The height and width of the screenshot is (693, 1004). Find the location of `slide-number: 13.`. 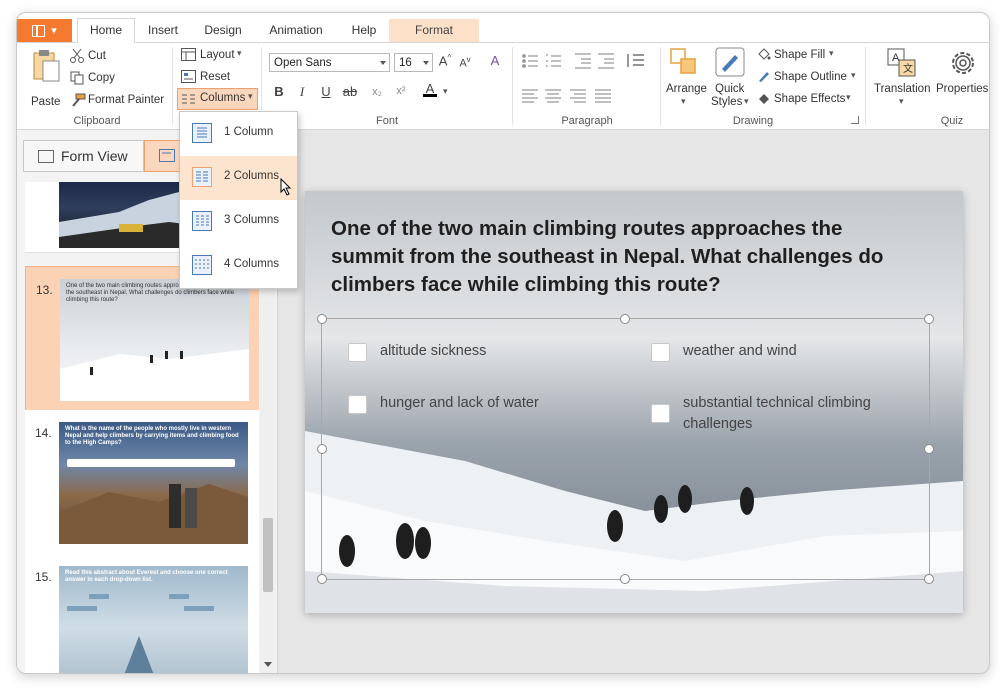

slide-number: 13. is located at coordinates (44, 290).